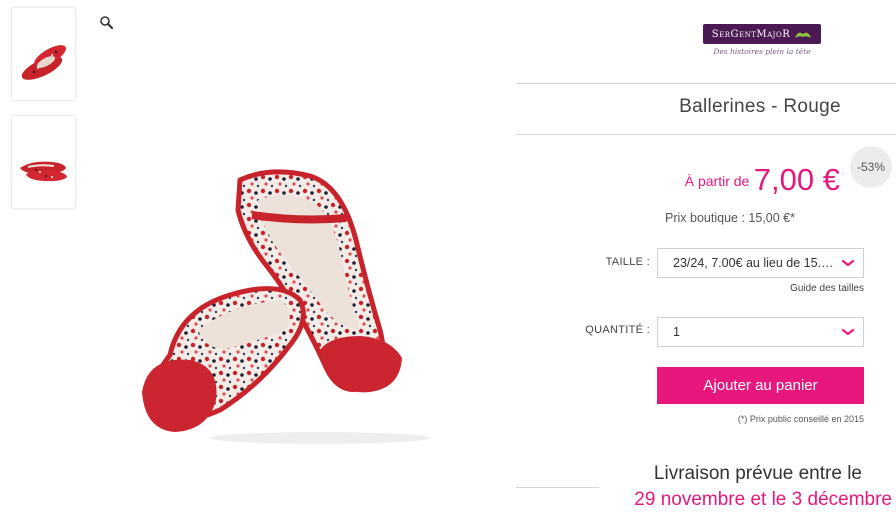 This screenshot has height=518, width=896. I want to click on quantity-select-value: 1, so click(676, 332).